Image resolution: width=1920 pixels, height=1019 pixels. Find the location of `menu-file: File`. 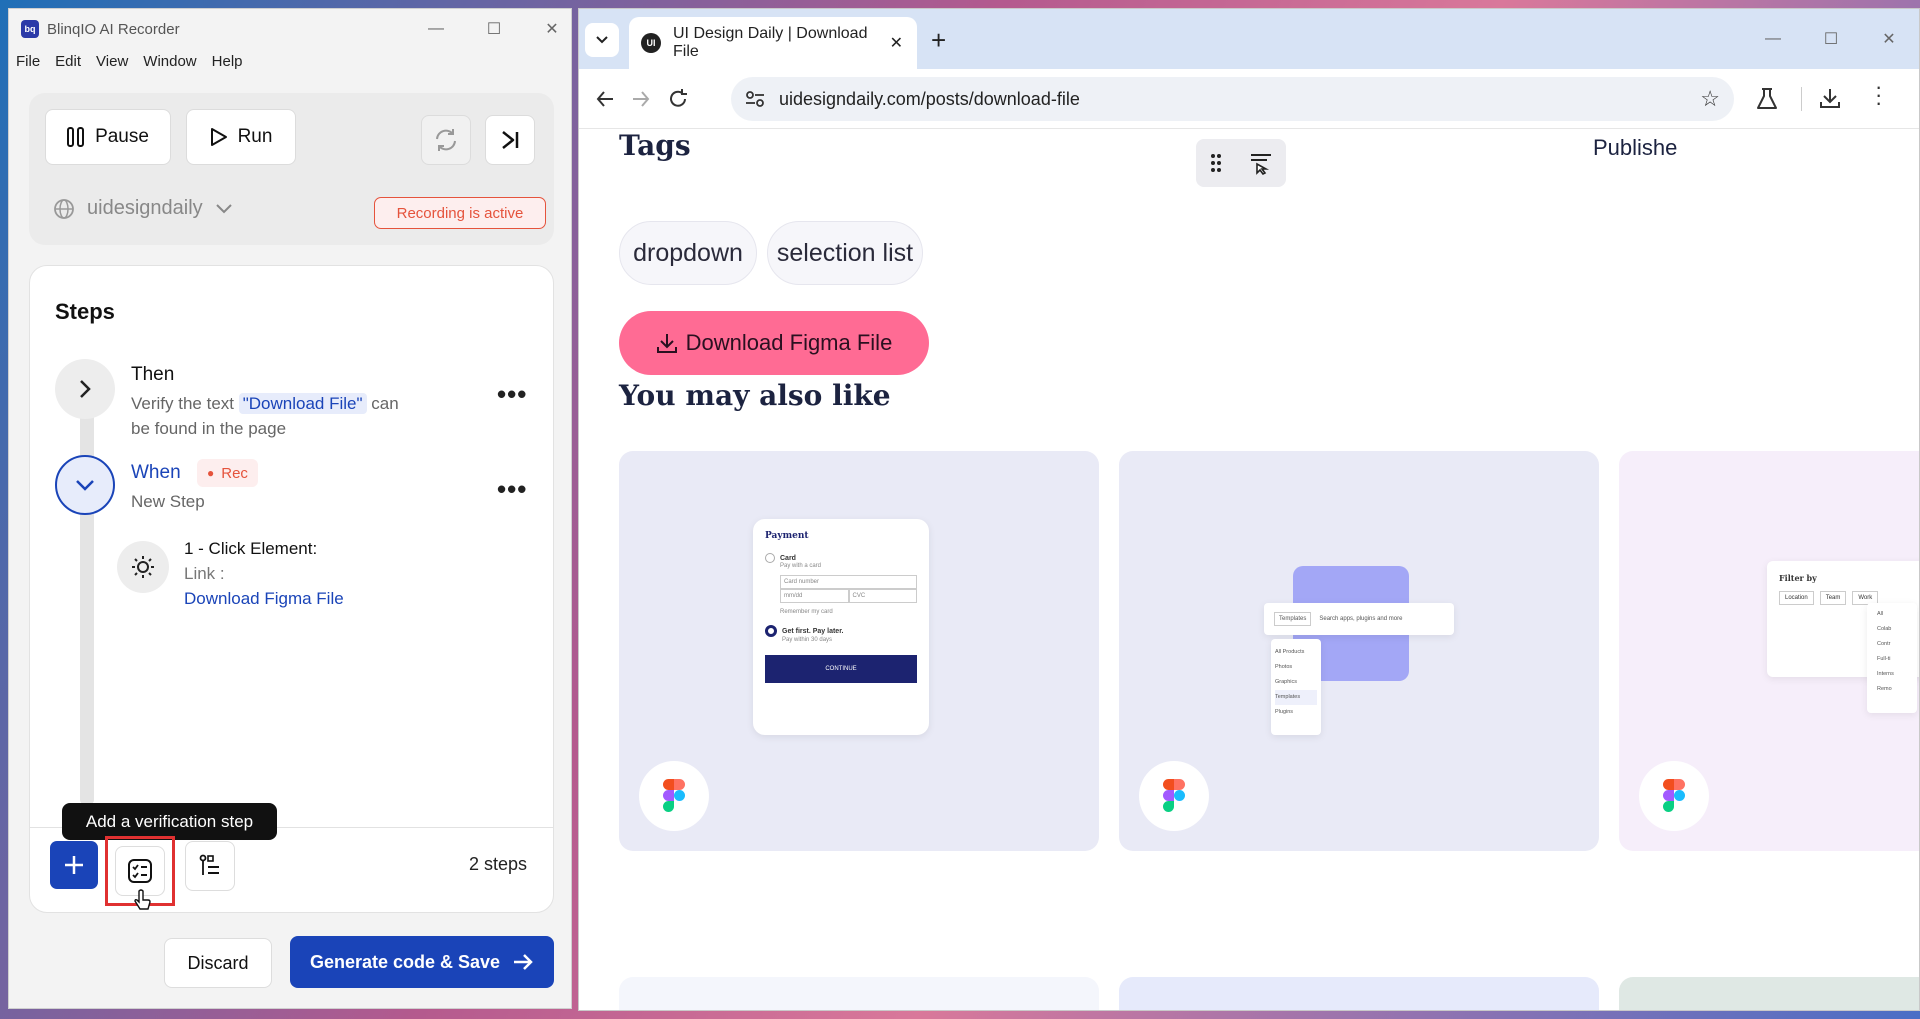

menu-file: File is located at coordinates (28, 61).